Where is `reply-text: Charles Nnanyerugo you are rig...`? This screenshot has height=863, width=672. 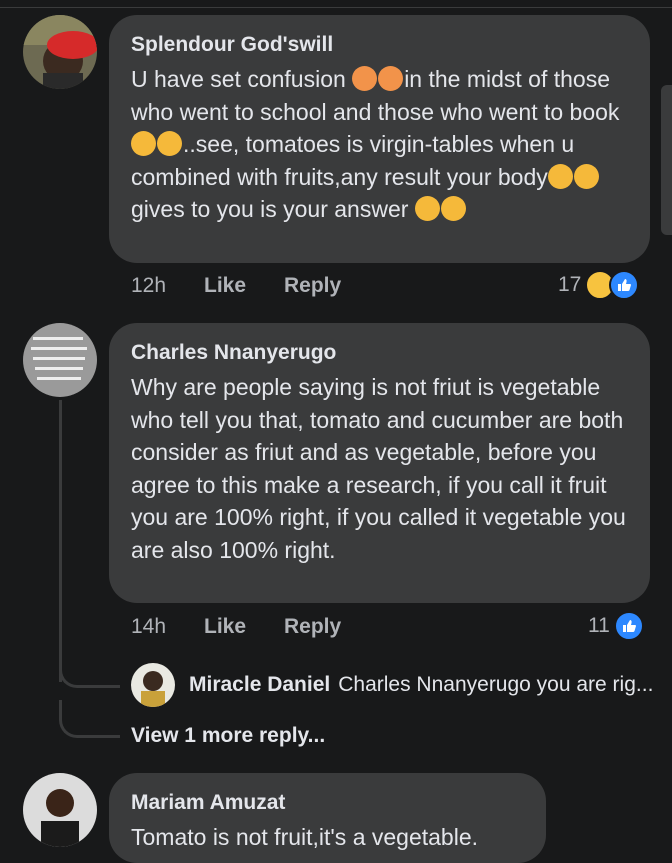 reply-text: Charles Nnanyerugo you are rig... is located at coordinates (496, 684).